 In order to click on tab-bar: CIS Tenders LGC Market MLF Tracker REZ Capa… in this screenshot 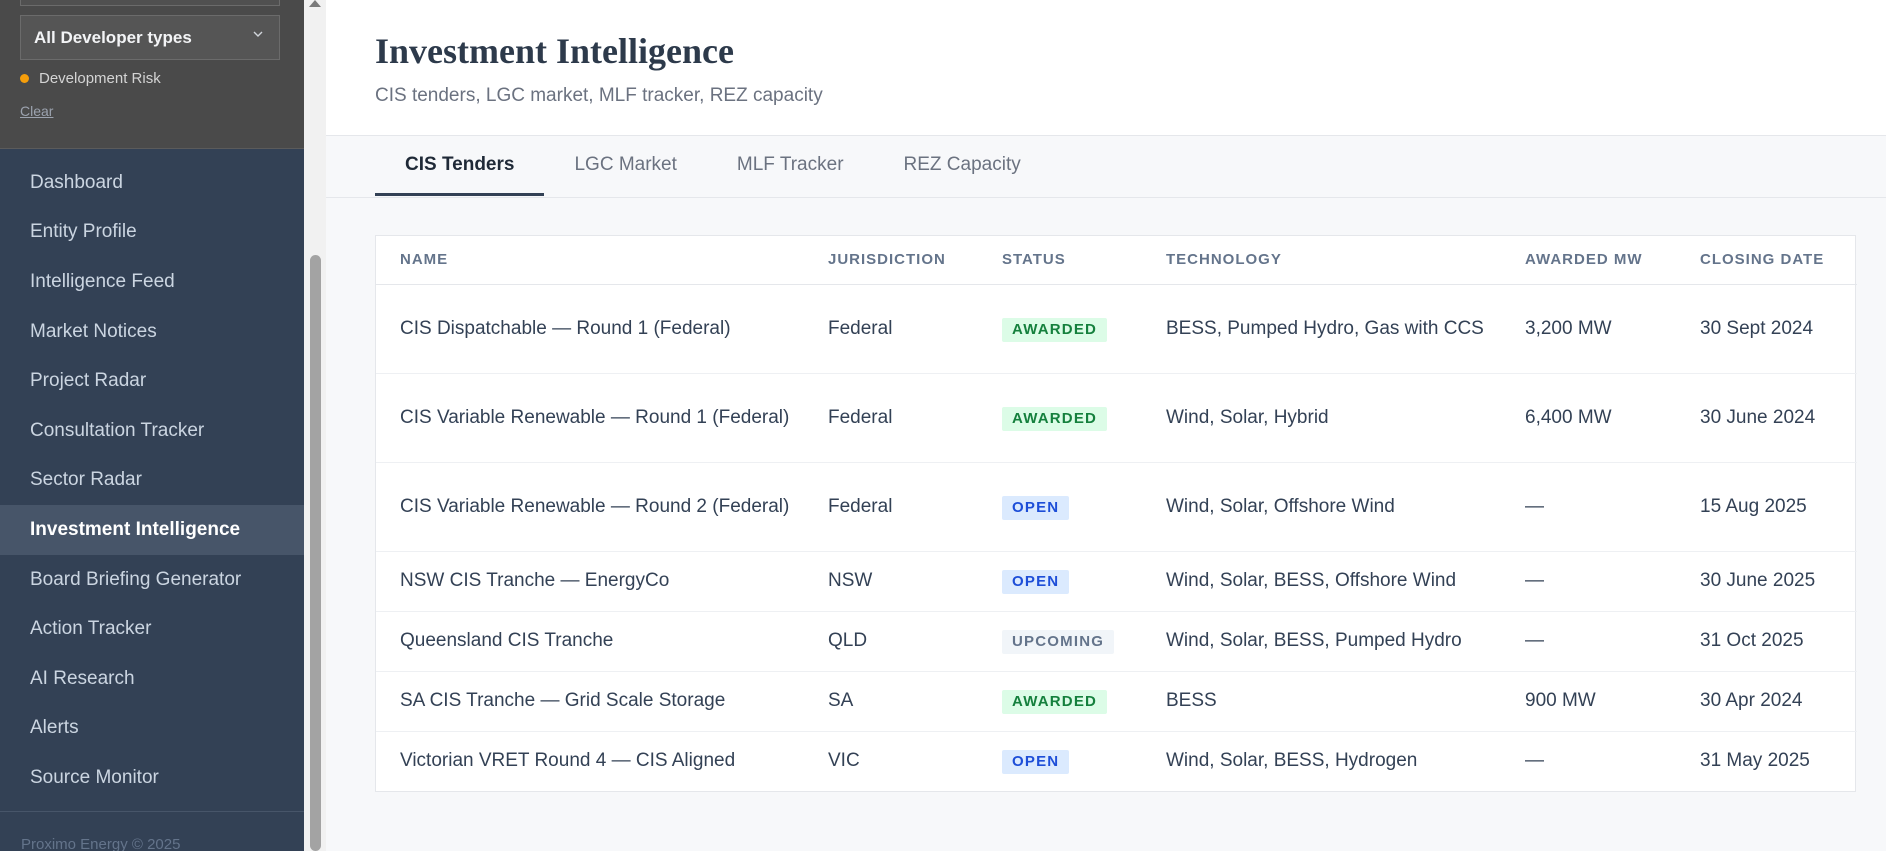, I will do `click(713, 166)`.